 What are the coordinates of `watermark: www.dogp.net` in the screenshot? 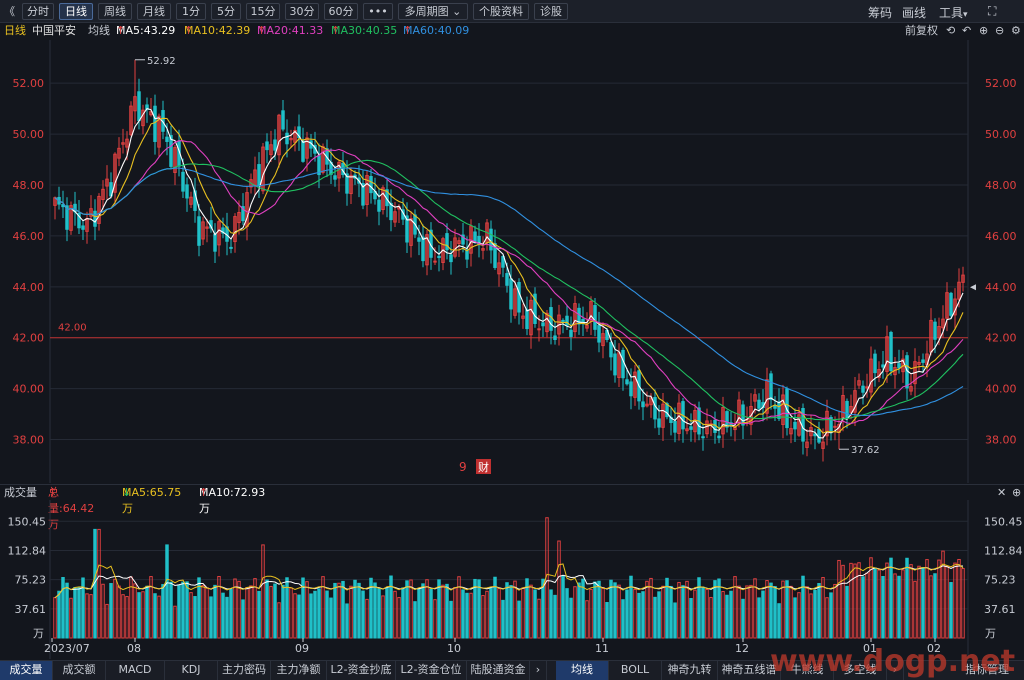 It's located at (893, 661).